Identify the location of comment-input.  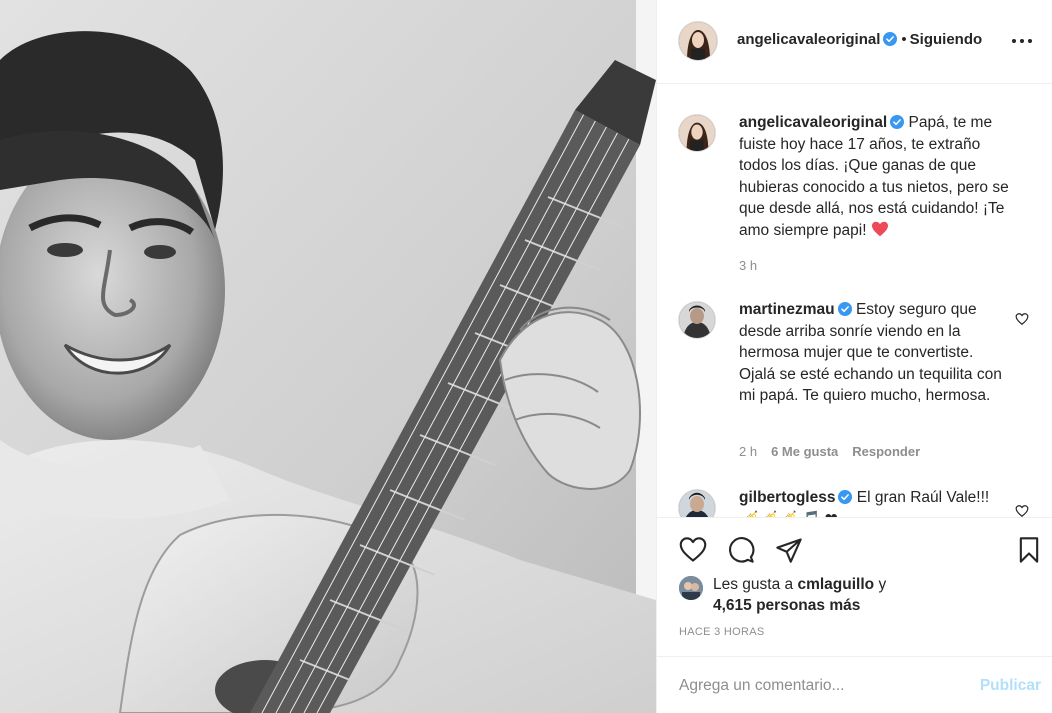
(824, 686).